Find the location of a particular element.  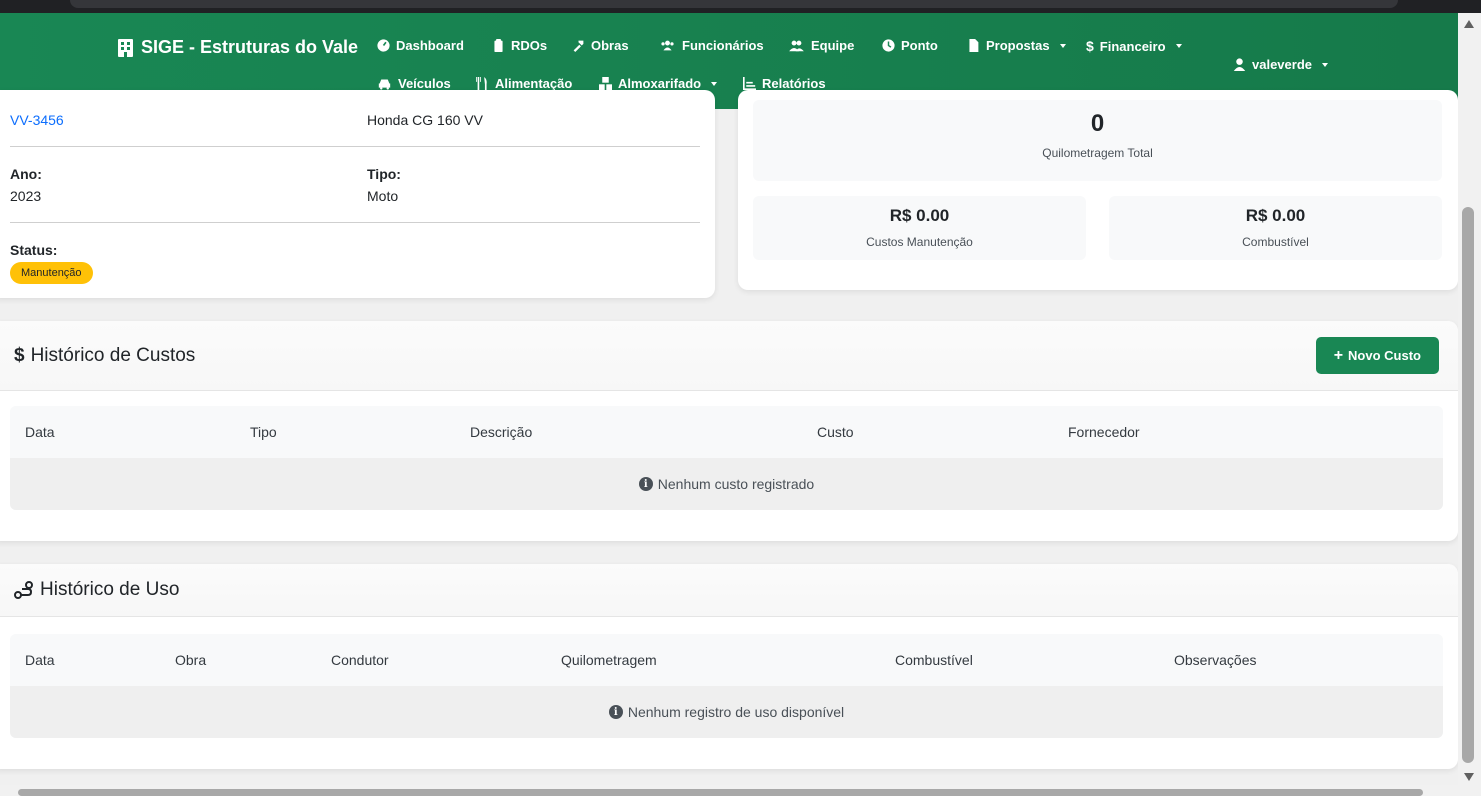

brand: SIGE - Estruturas do Vale is located at coordinates (238, 47).